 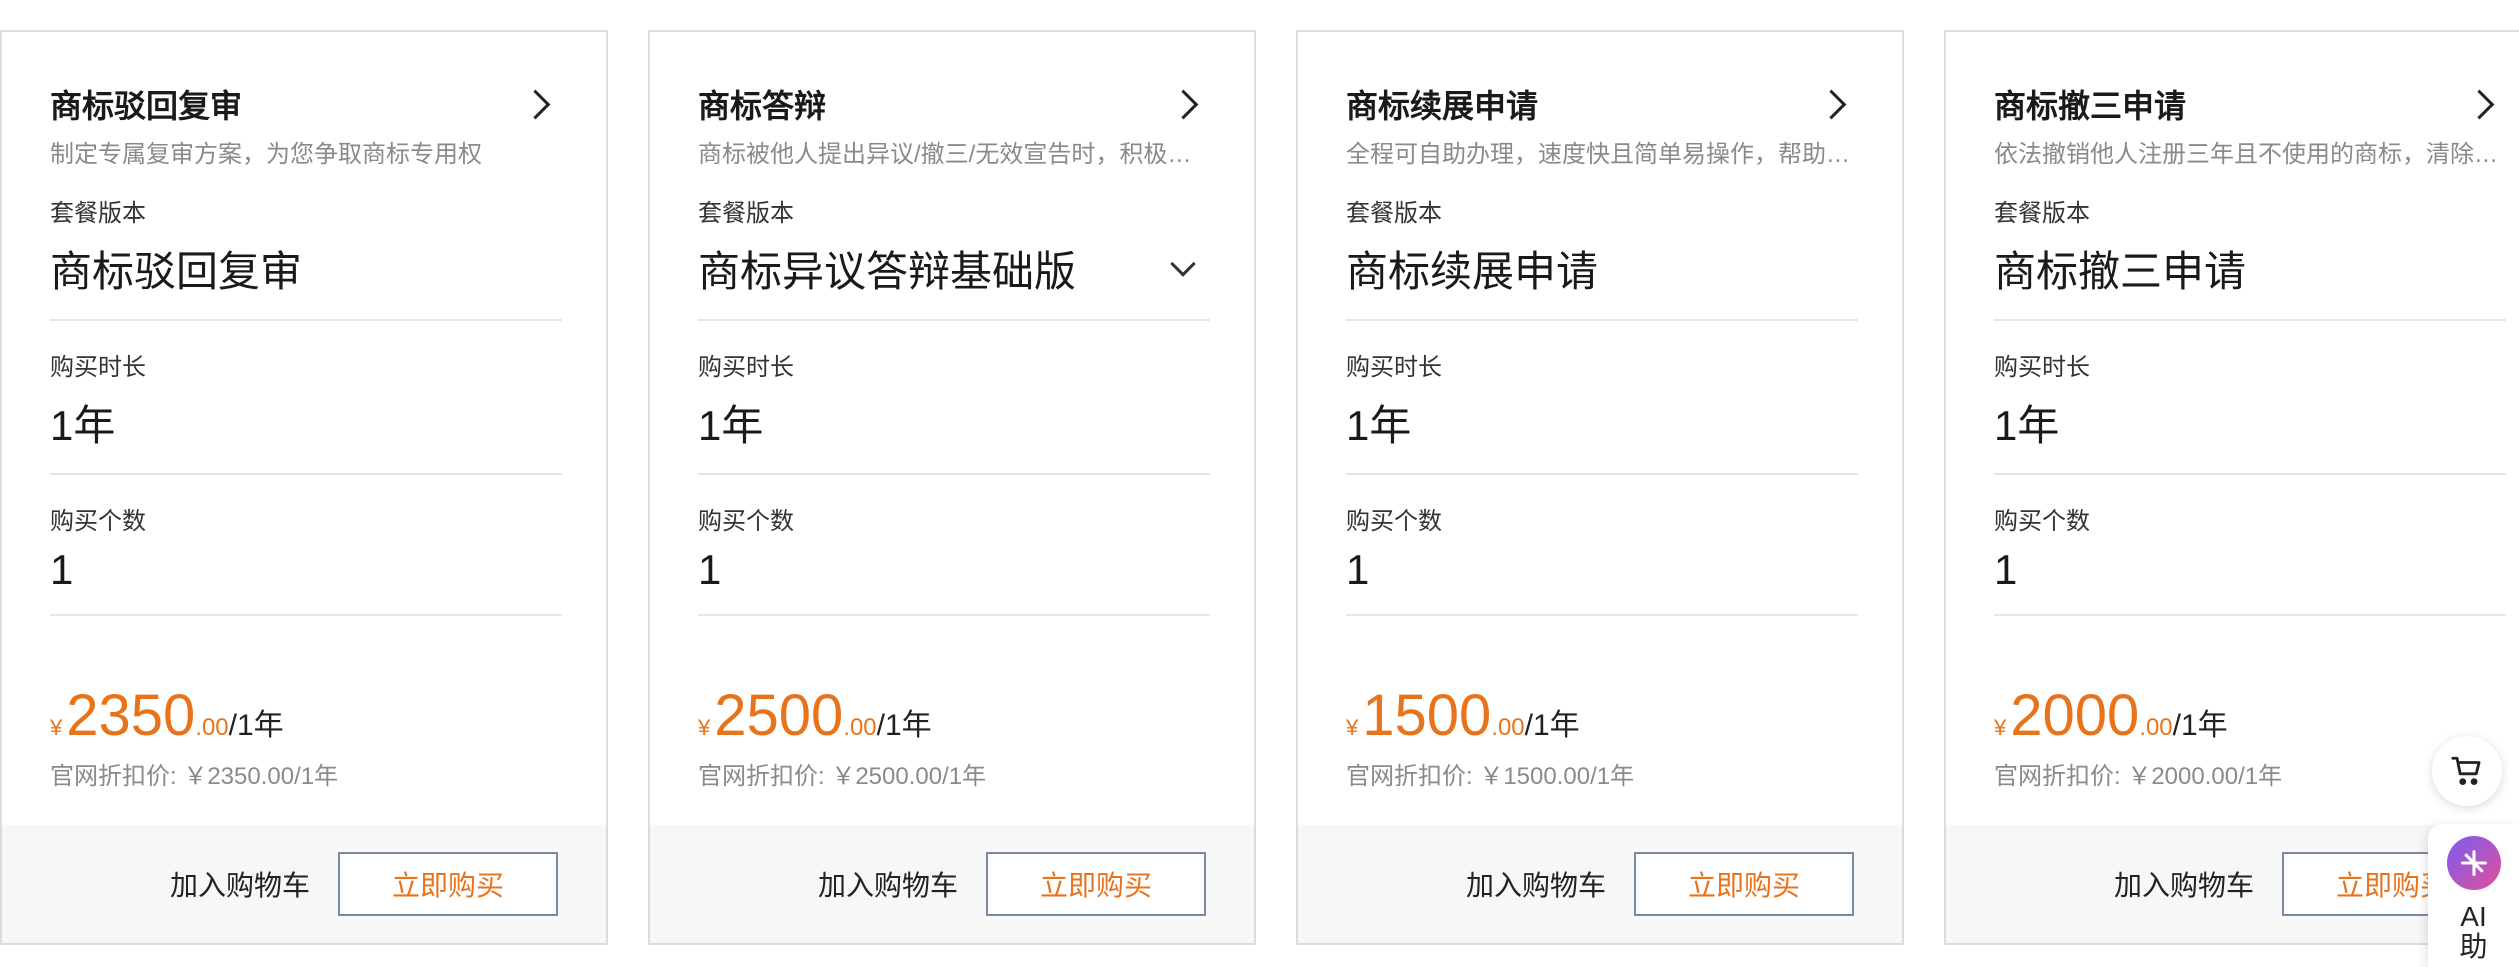 I want to click on version-value: 商标异议答辩基础版, so click(x=887, y=271).